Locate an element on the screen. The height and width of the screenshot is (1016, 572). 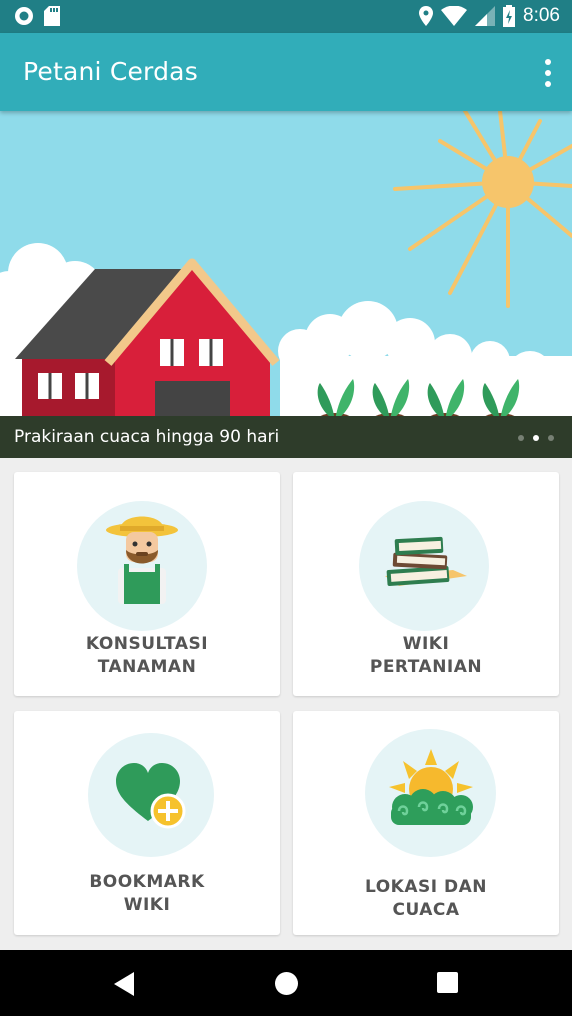
status-right-icons: 8:06 is located at coordinates (489, 16).